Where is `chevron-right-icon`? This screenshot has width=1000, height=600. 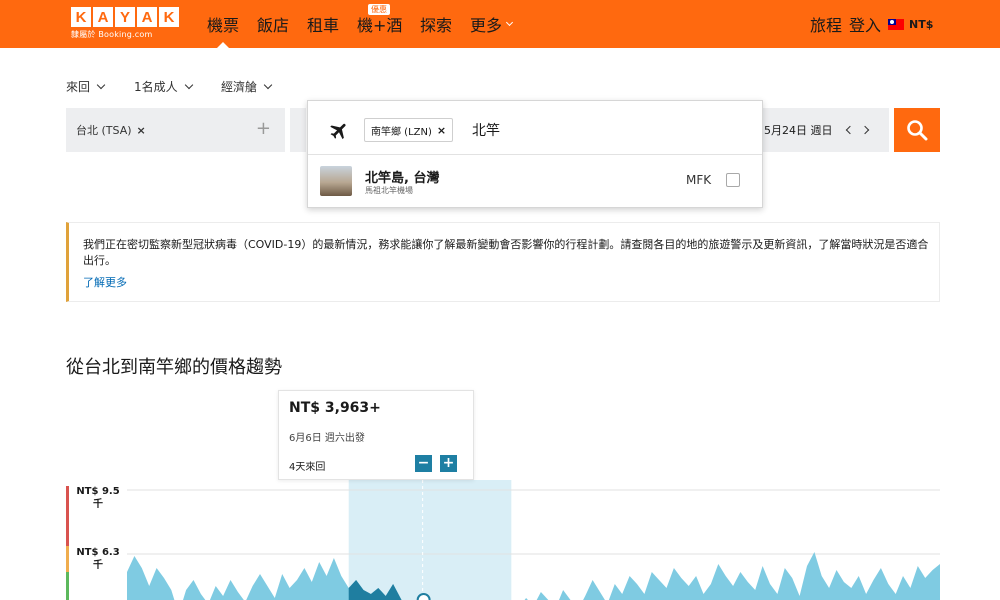
chevron-right-icon is located at coordinates (864, 130).